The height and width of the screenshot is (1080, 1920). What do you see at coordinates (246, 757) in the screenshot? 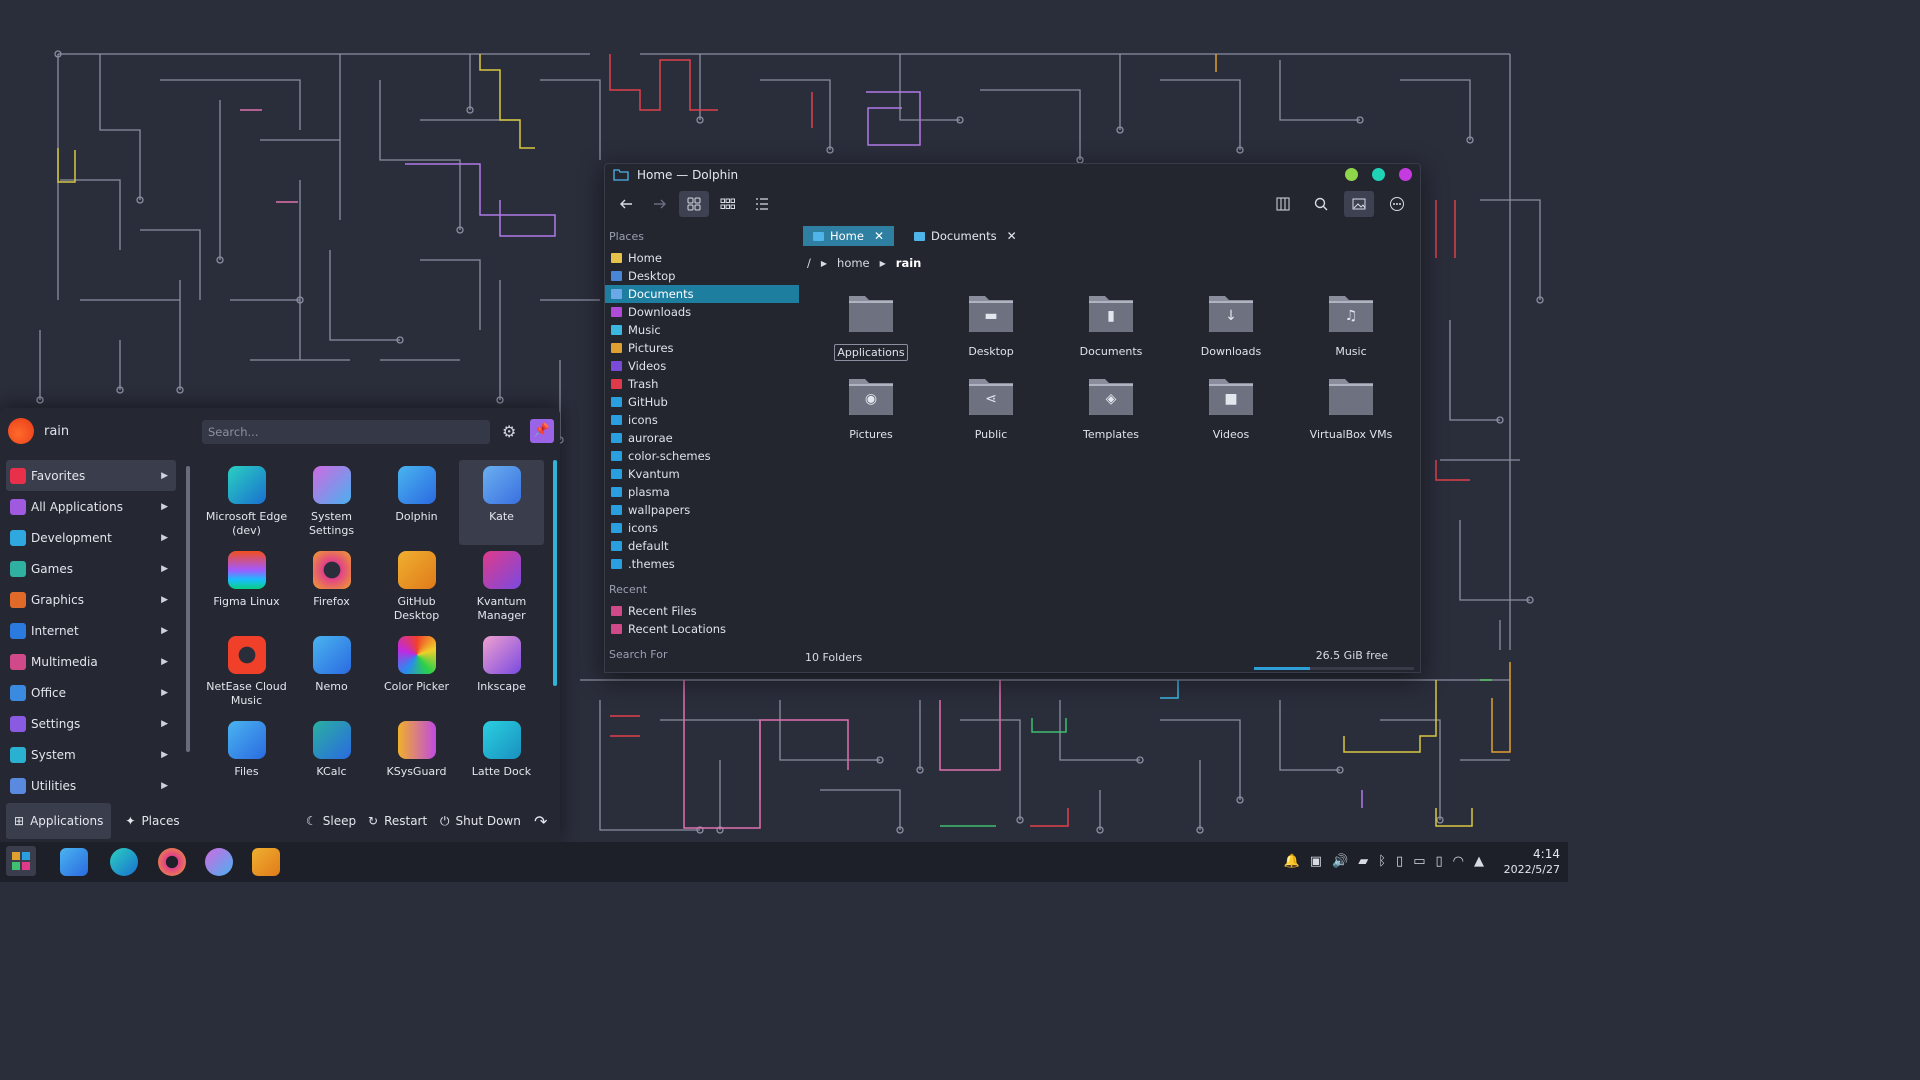
I see `app-item: Files` at bounding box center [246, 757].